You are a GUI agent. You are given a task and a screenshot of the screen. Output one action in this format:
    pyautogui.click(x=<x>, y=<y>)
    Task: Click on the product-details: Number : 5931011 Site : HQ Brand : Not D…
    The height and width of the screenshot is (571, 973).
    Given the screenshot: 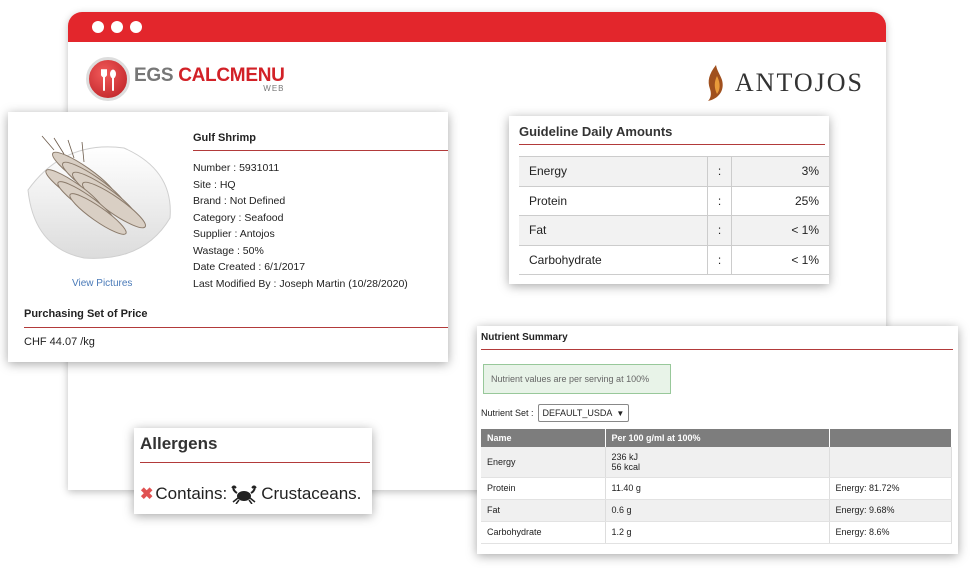 What is the action you would take?
    pyautogui.click(x=300, y=226)
    